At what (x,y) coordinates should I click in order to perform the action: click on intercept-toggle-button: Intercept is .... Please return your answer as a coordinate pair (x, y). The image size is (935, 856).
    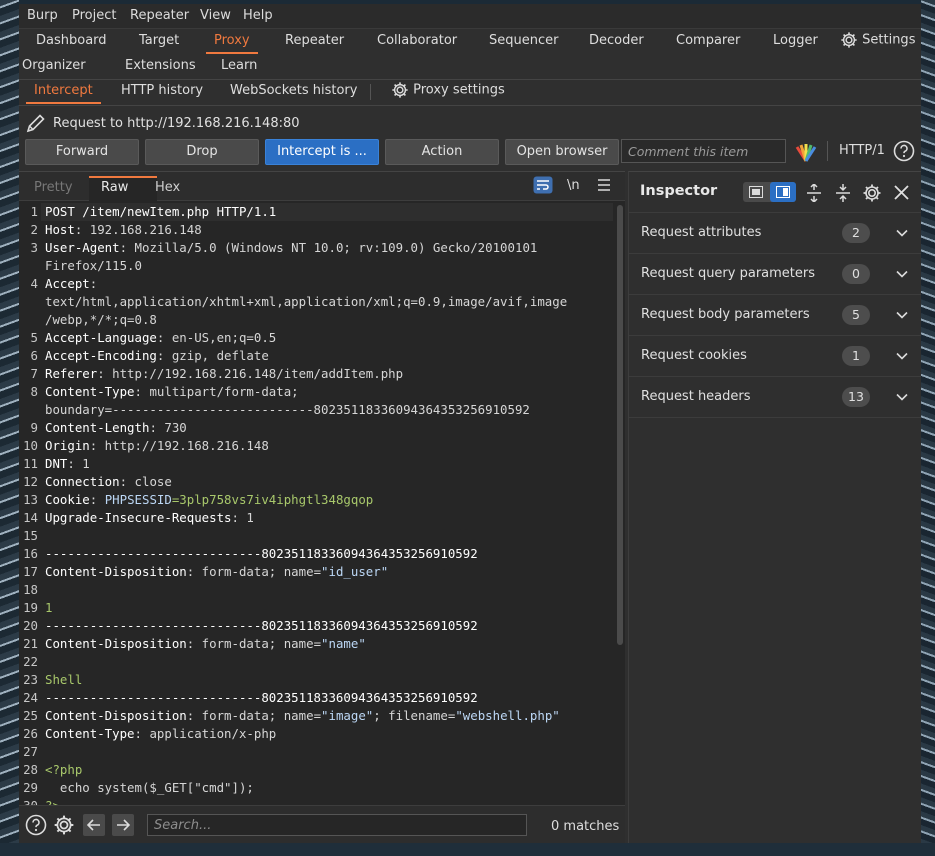
    Looking at the image, I should click on (322, 152).